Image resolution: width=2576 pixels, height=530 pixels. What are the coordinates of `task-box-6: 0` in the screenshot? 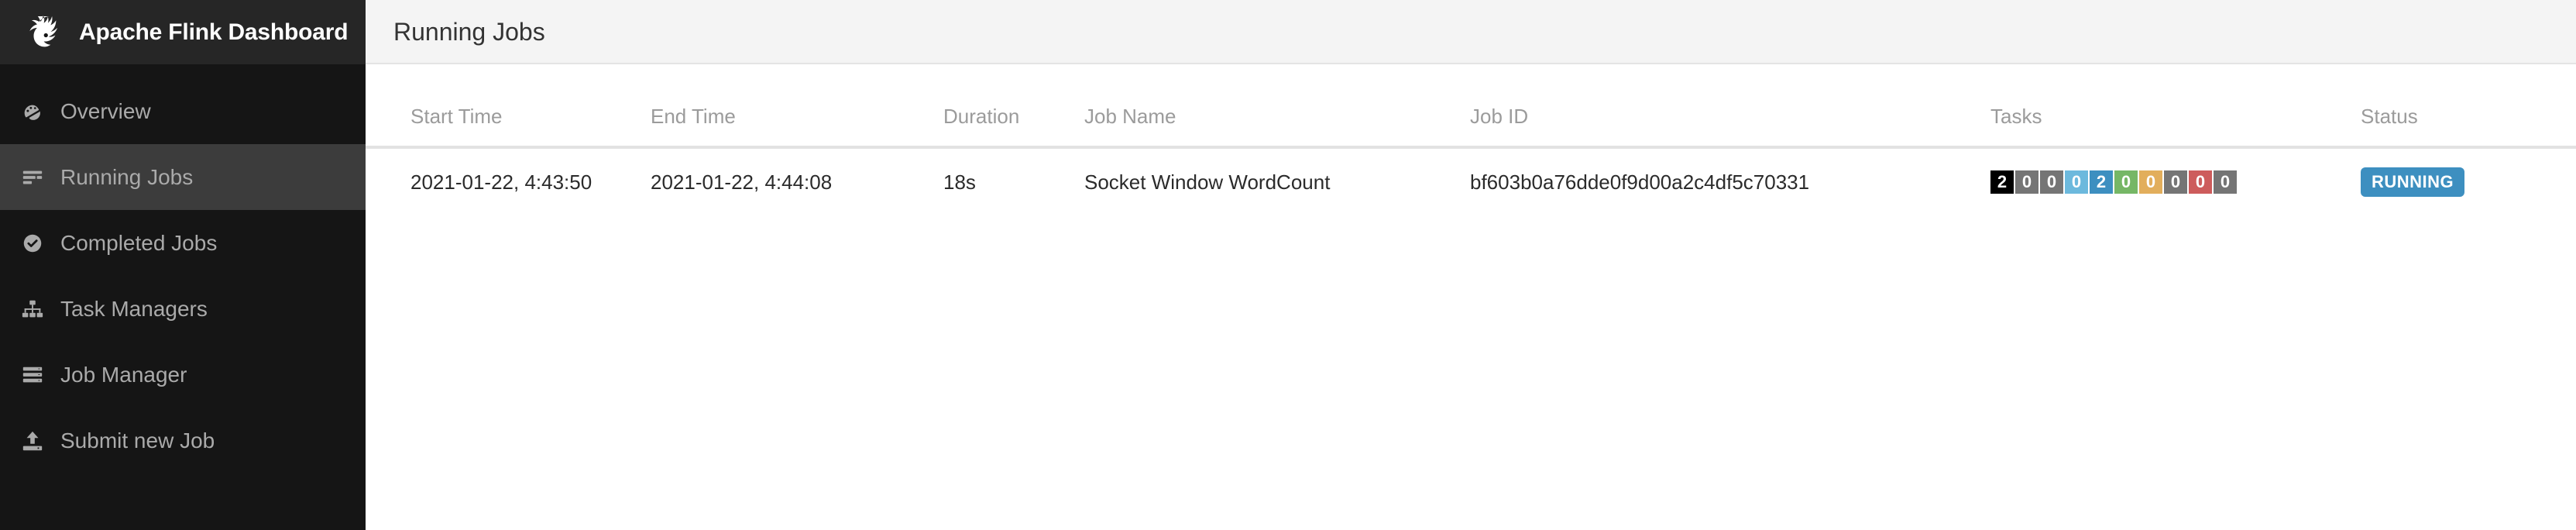 It's located at (2150, 182).